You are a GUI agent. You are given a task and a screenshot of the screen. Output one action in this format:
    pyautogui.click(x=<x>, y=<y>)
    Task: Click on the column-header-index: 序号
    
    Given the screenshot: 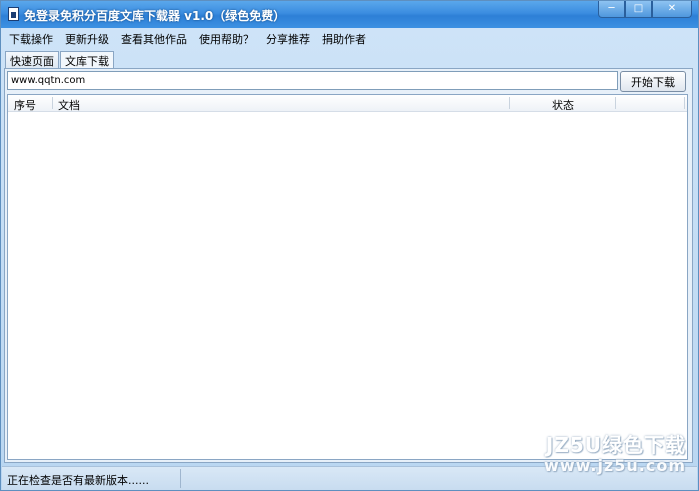 What is the action you would take?
    pyautogui.click(x=25, y=103)
    